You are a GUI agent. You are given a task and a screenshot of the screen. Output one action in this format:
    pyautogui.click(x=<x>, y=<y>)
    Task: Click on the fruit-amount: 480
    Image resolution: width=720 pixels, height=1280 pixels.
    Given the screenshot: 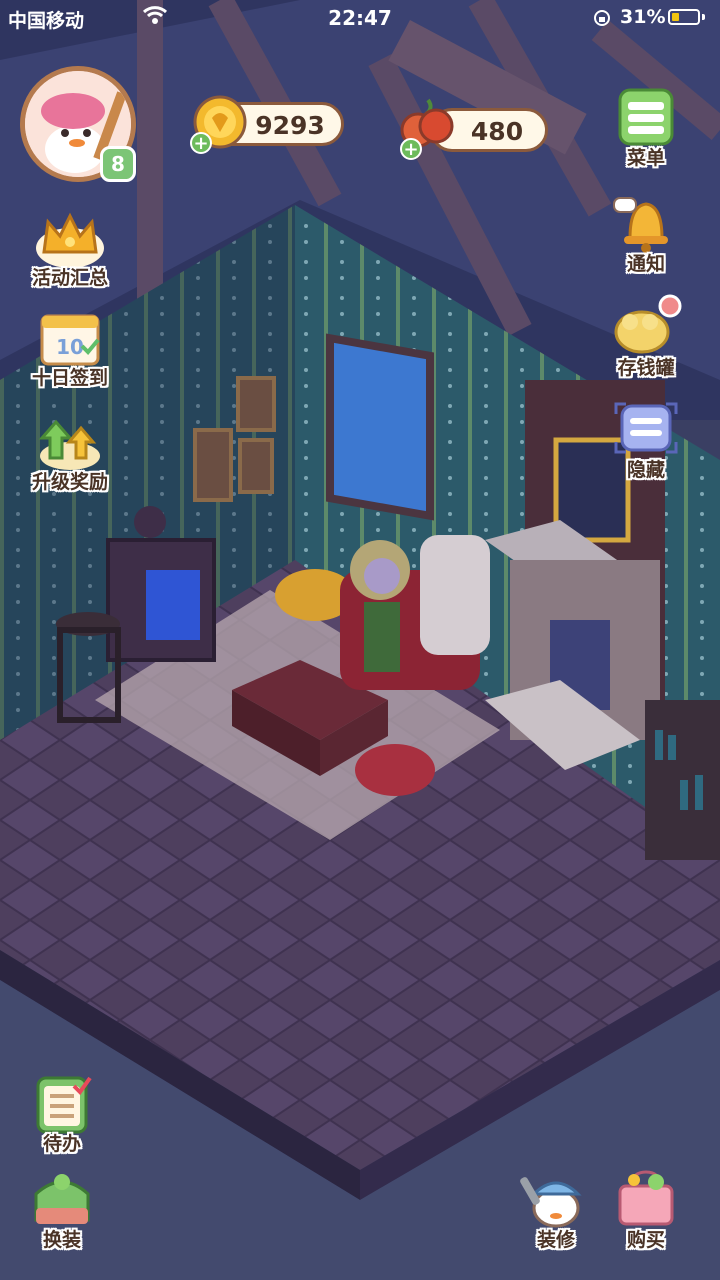 What is the action you would take?
    pyautogui.click(x=497, y=131)
    